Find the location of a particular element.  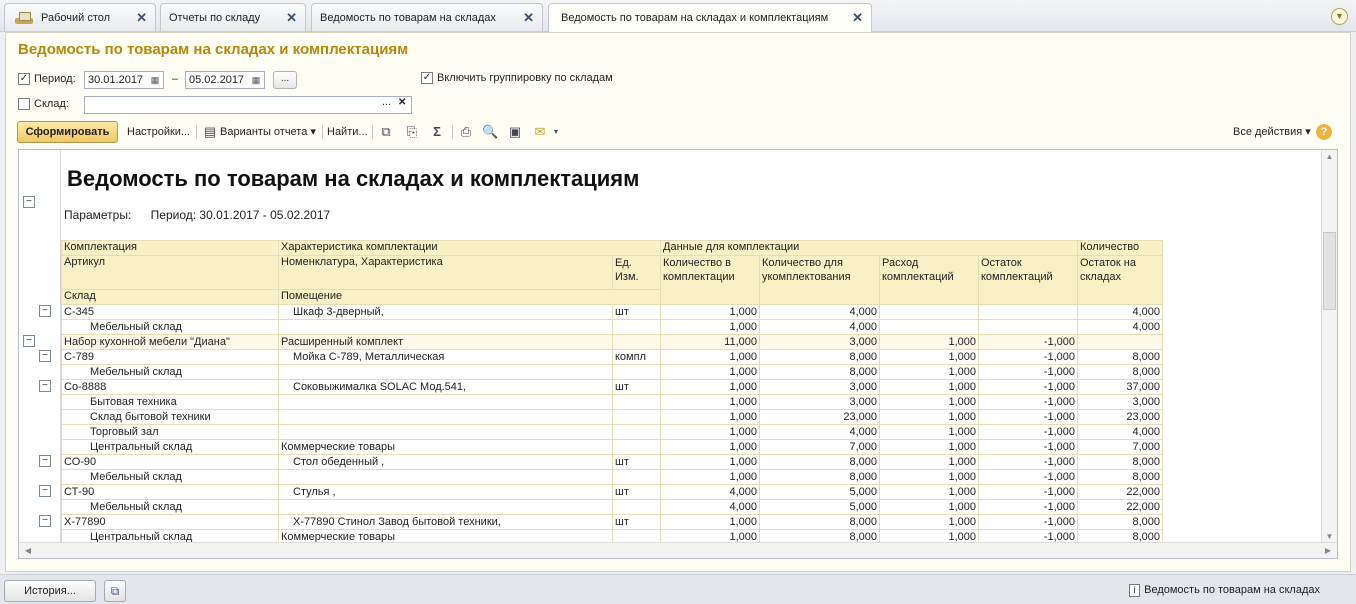

scroll-right-icon: ▶ is located at coordinates (1328, 550).